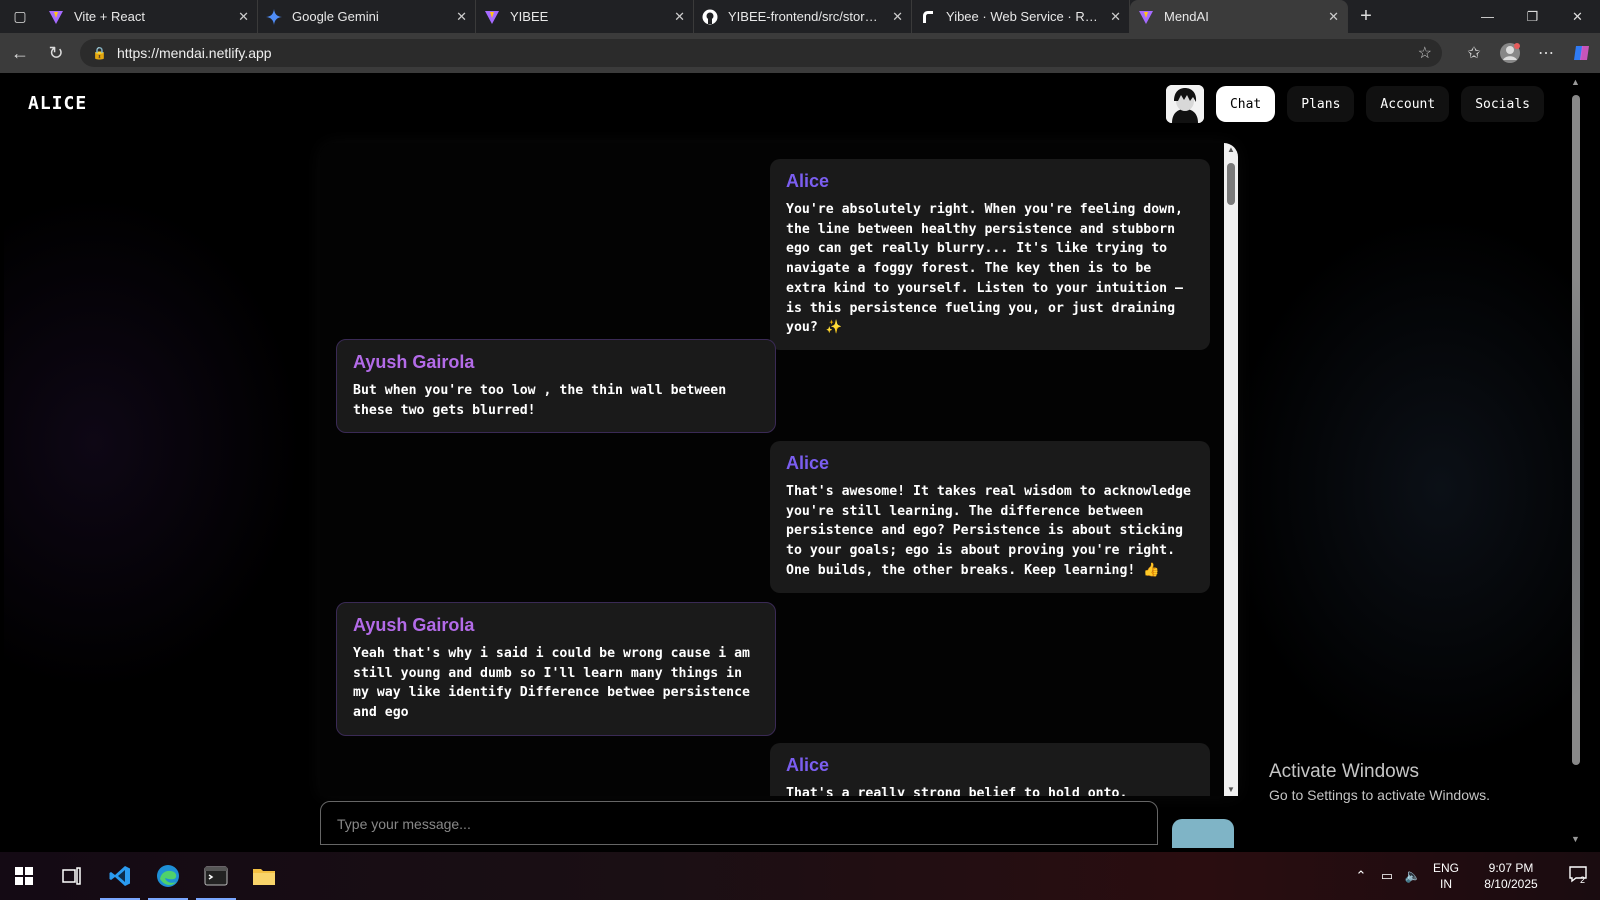  Describe the element at coordinates (1474, 53) in the screenshot. I see `favorites-icon: ✩` at that location.